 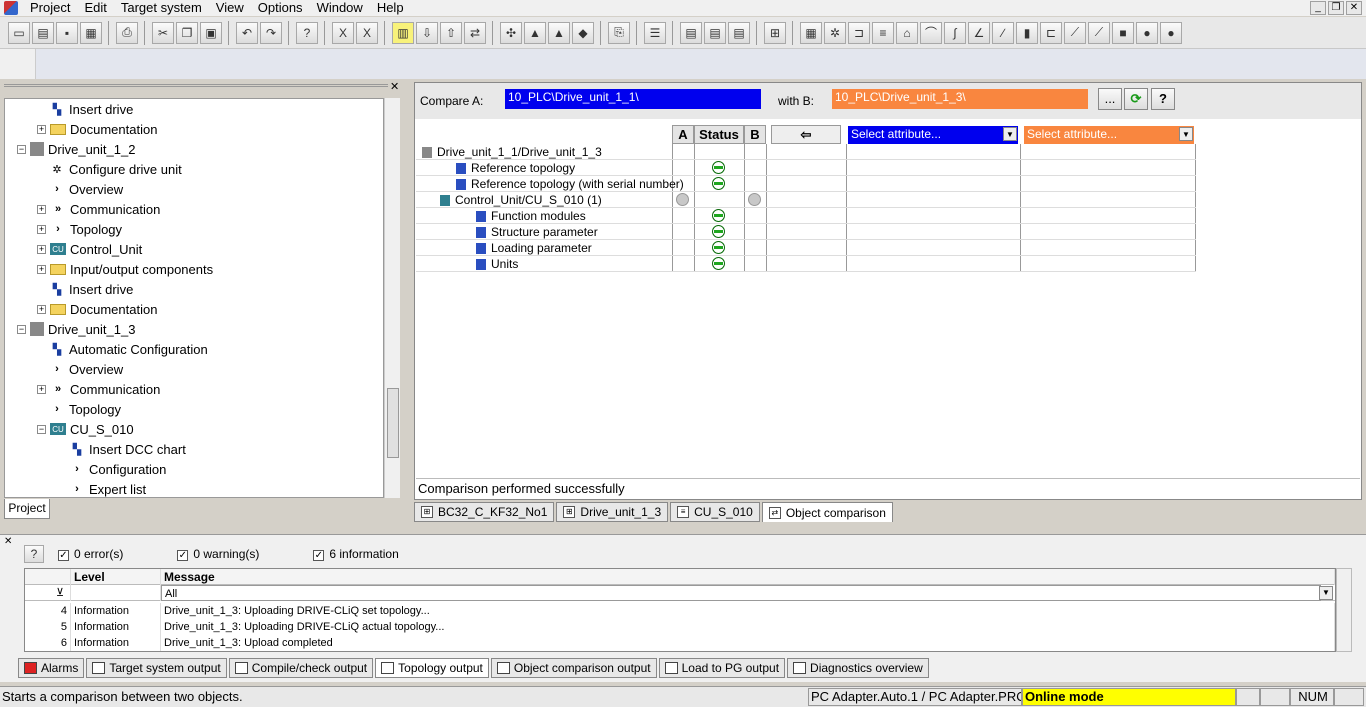 I want to click on device3-icon: ◆, so click(x=583, y=32).